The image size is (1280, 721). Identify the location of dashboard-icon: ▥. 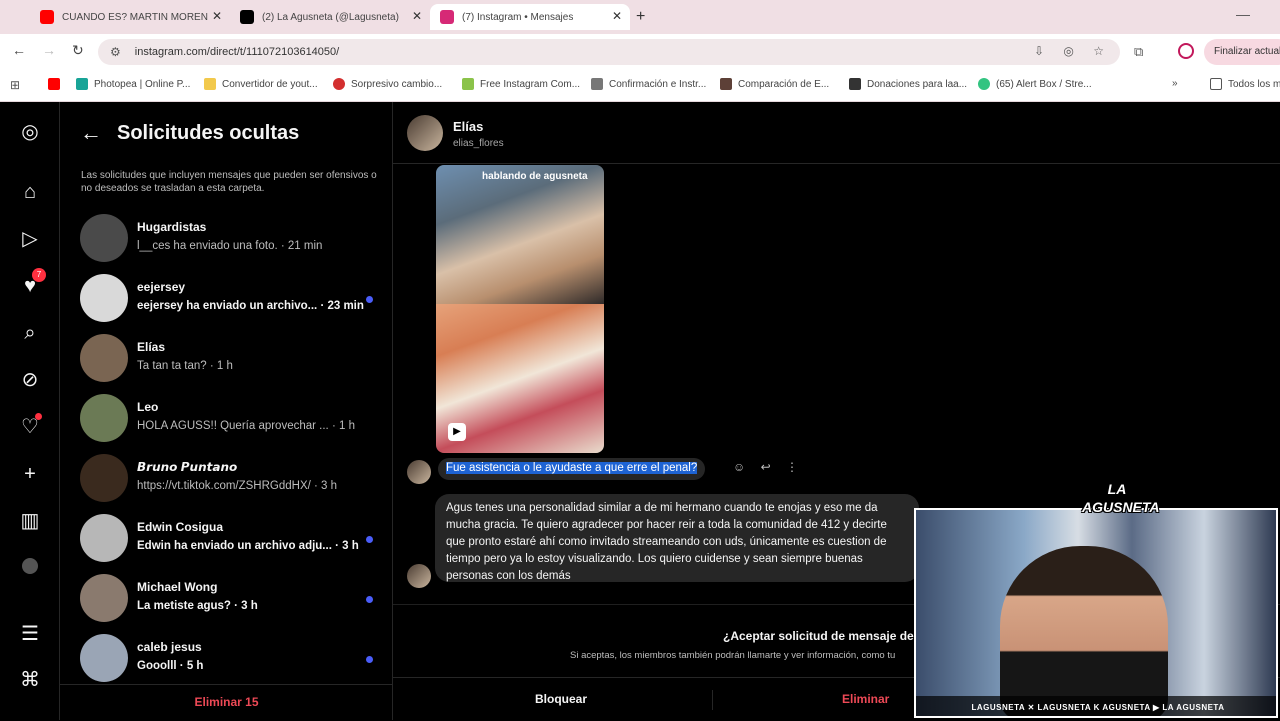
(30, 521).